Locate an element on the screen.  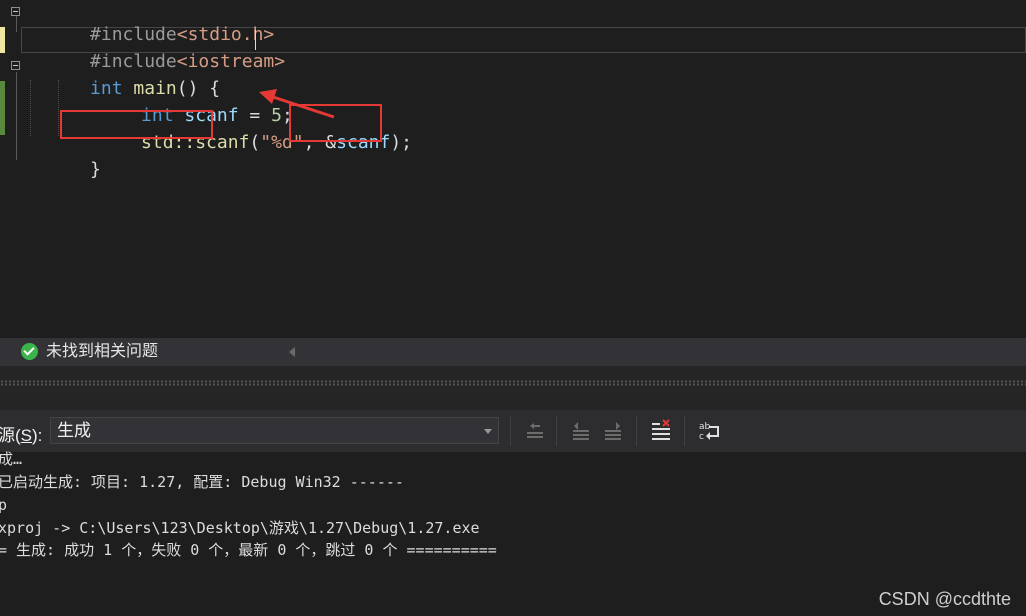
word-wrap-icon: ab c is located at coordinates (709, 432).